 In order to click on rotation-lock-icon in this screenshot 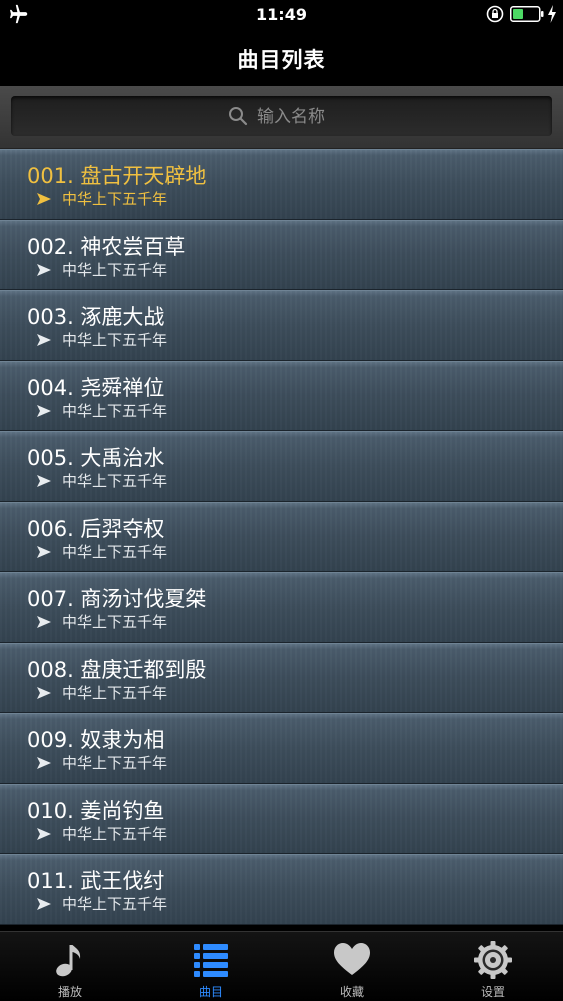, I will do `click(495, 14)`.